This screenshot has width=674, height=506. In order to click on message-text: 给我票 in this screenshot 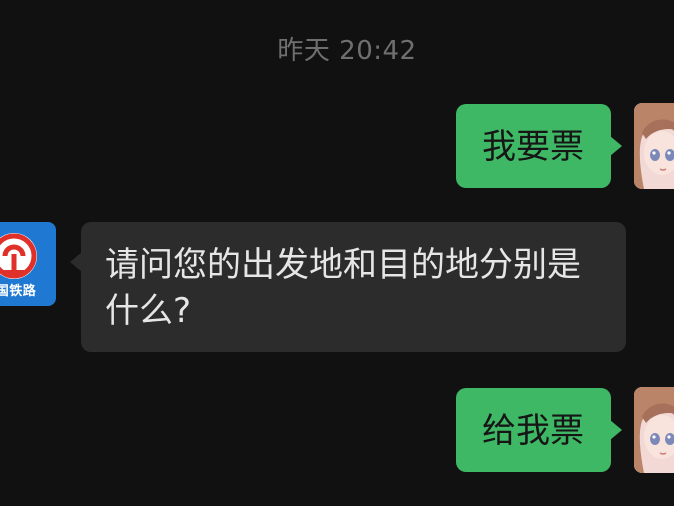, I will do `click(533, 431)`.